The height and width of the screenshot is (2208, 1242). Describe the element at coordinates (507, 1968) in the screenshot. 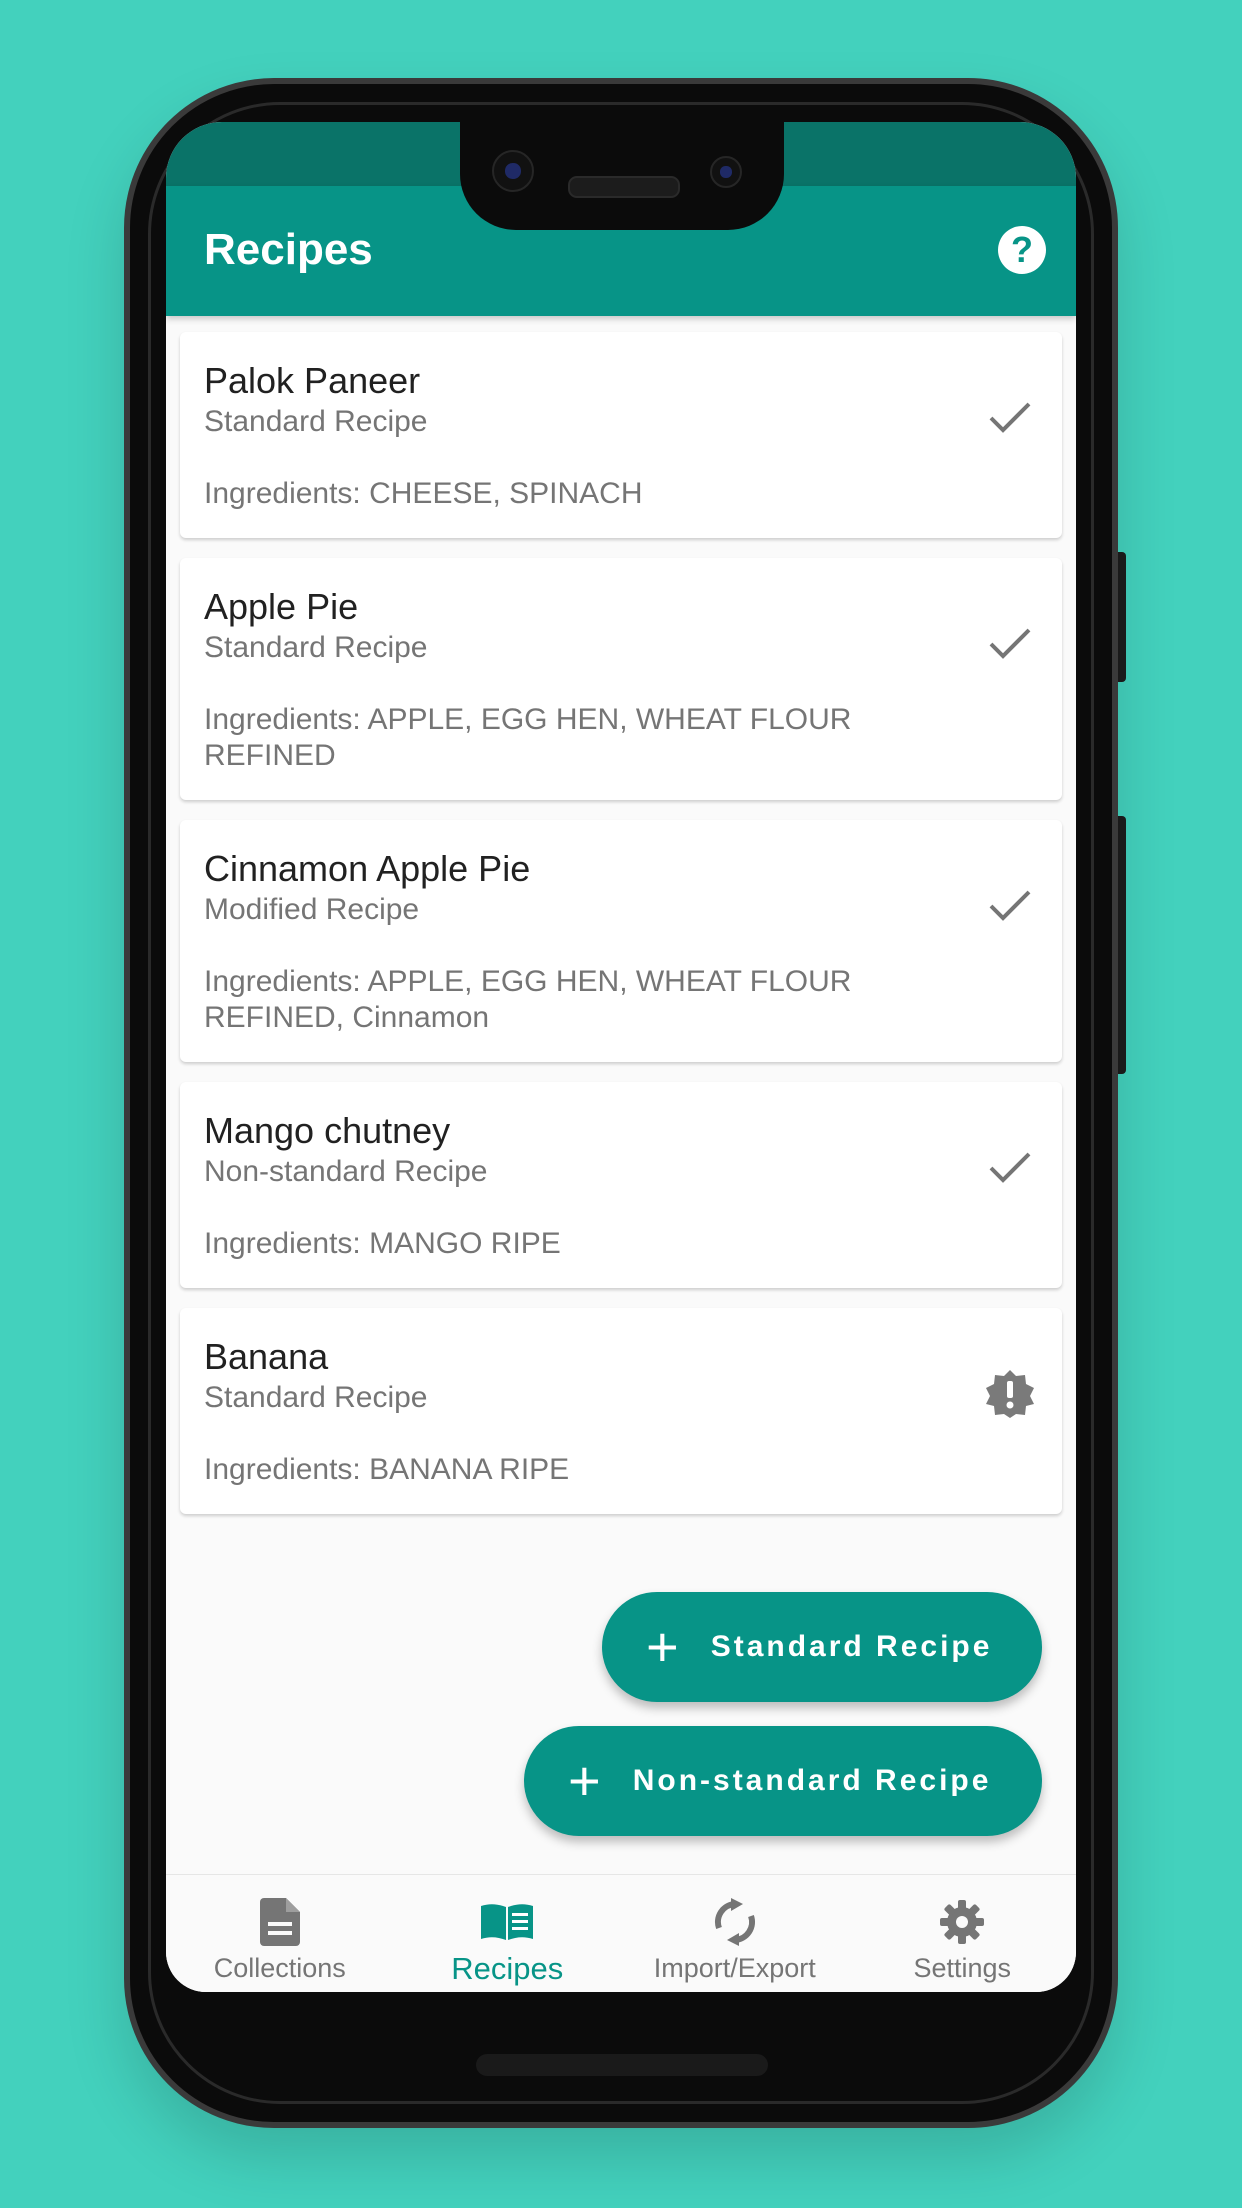

I see `nav-label: Recipes` at that location.